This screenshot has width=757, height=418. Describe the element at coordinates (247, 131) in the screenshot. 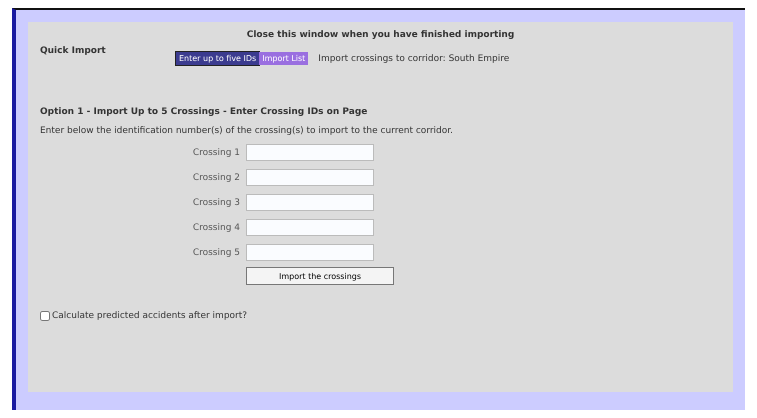

I see `instructions: Enter below the identification number(s) of the crossing(s) to import to the current corridor.` at that location.